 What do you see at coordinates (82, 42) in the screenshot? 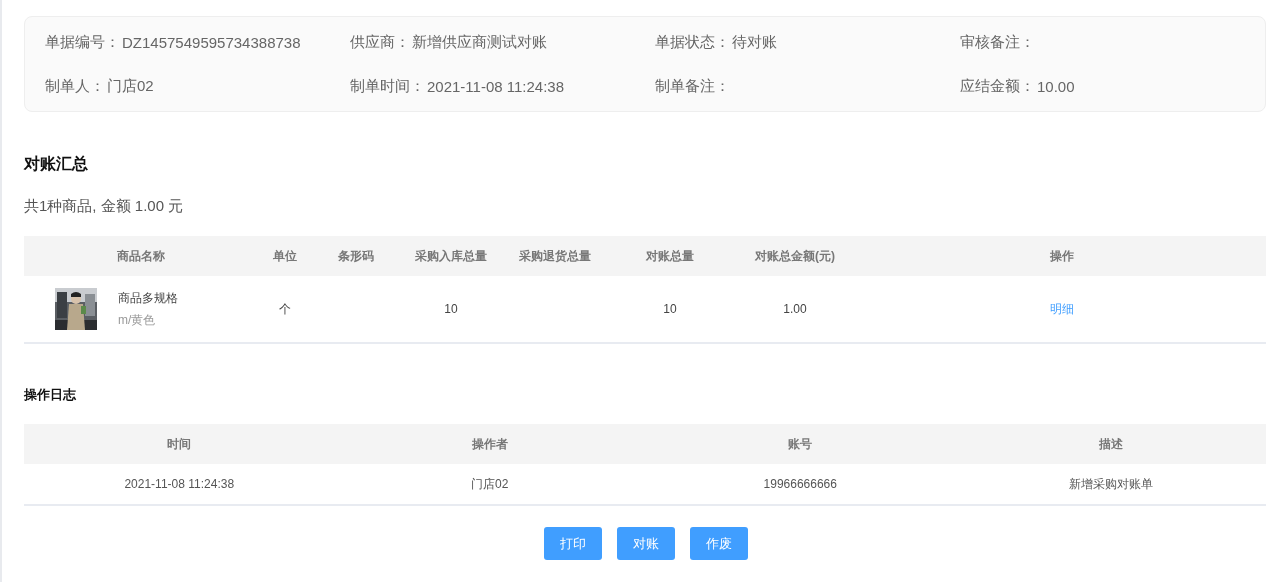
I see `field-label: 单据编号：` at bounding box center [82, 42].